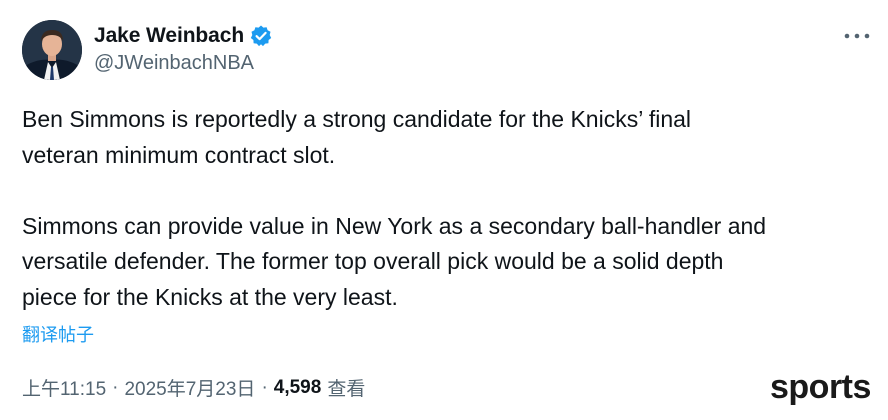 The height and width of the screenshot is (420, 888). I want to click on views-count: 4,598, so click(298, 388).